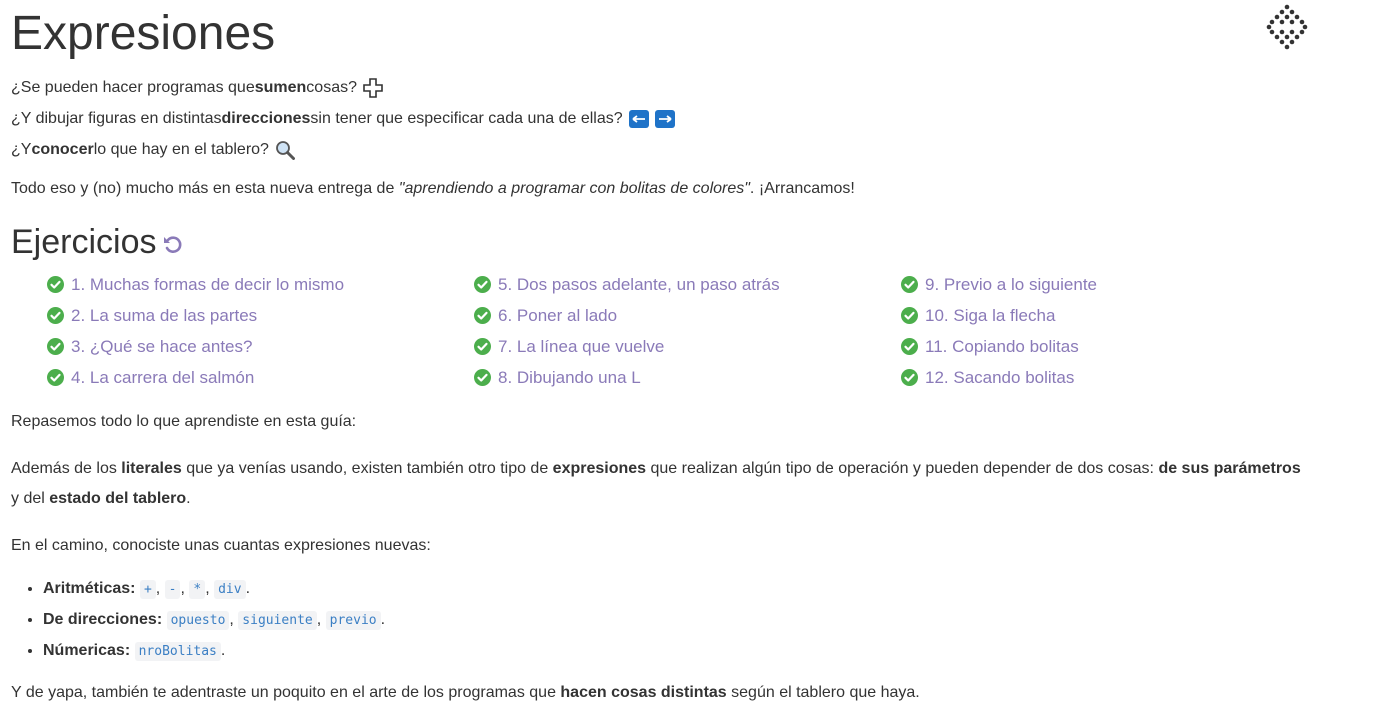 Image resolution: width=1393 pixels, height=727 pixels. What do you see at coordinates (172, 589) in the screenshot?
I see `code-snippet: -` at bounding box center [172, 589].